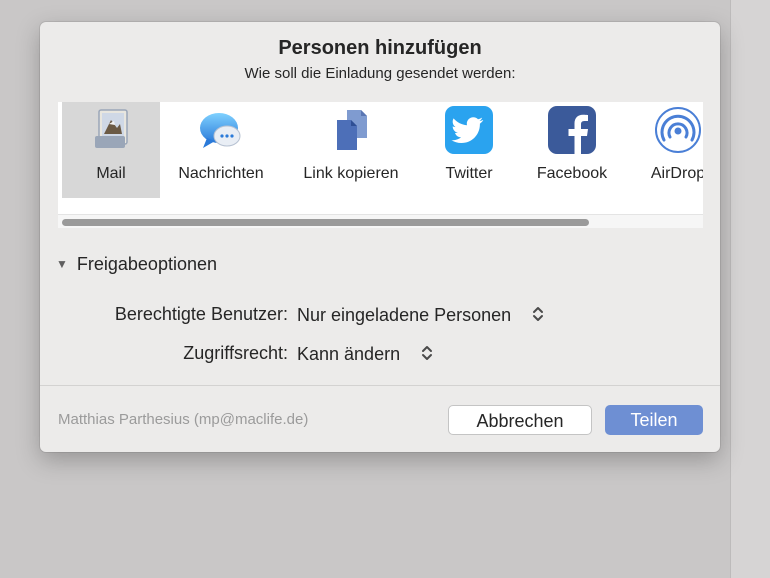  What do you see at coordinates (380, 385) in the screenshot?
I see `footer-divider` at bounding box center [380, 385].